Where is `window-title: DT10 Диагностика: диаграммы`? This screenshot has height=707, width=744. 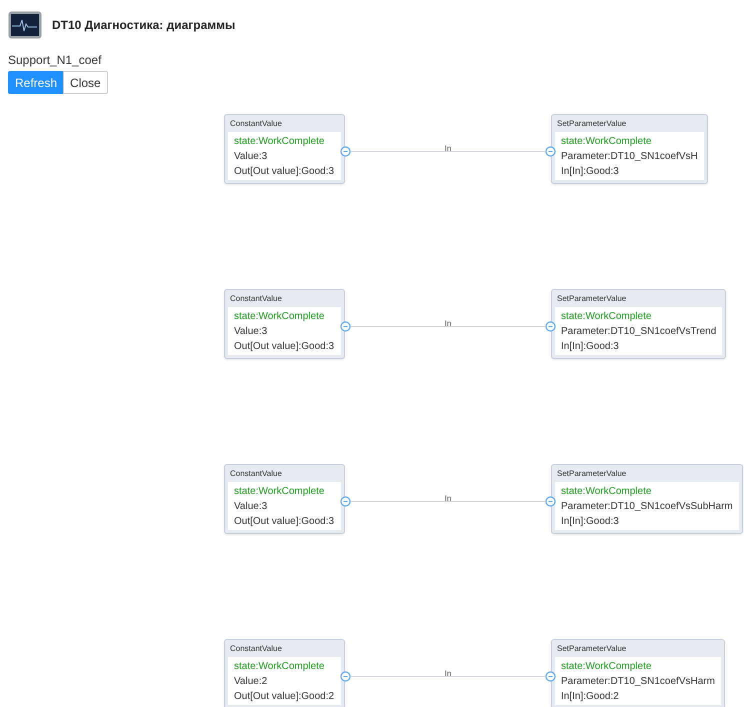
window-title: DT10 Диагностика: диаграммы is located at coordinates (144, 25).